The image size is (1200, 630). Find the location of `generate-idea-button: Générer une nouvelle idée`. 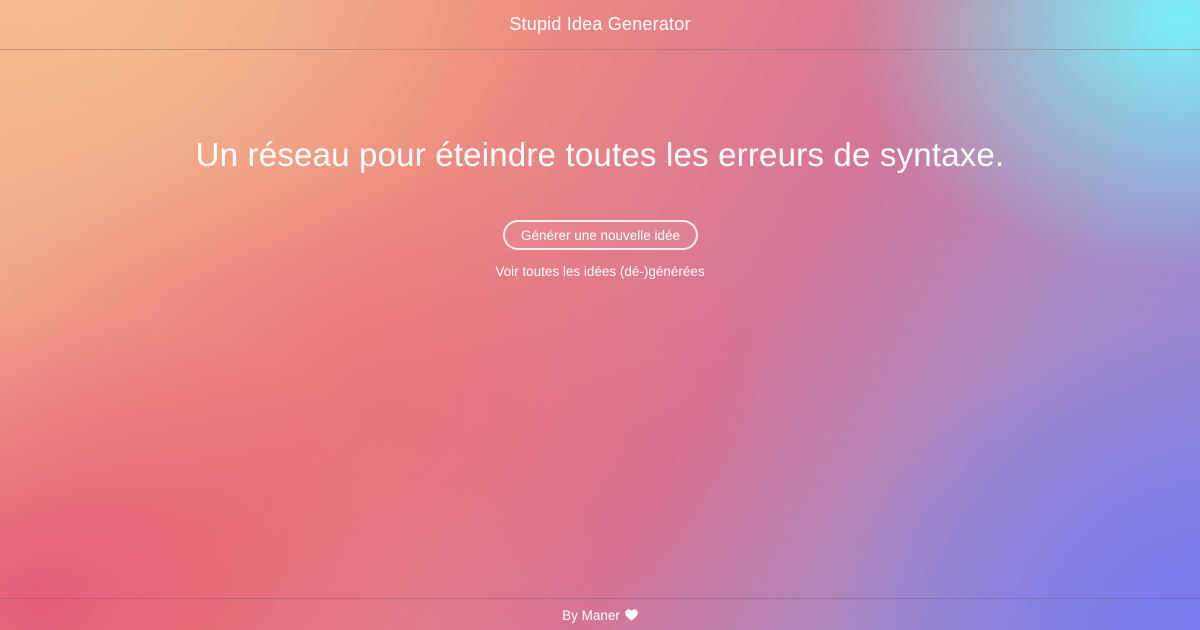

generate-idea-button: Générer une nouvelle idée is located at coordinates (600, 235).